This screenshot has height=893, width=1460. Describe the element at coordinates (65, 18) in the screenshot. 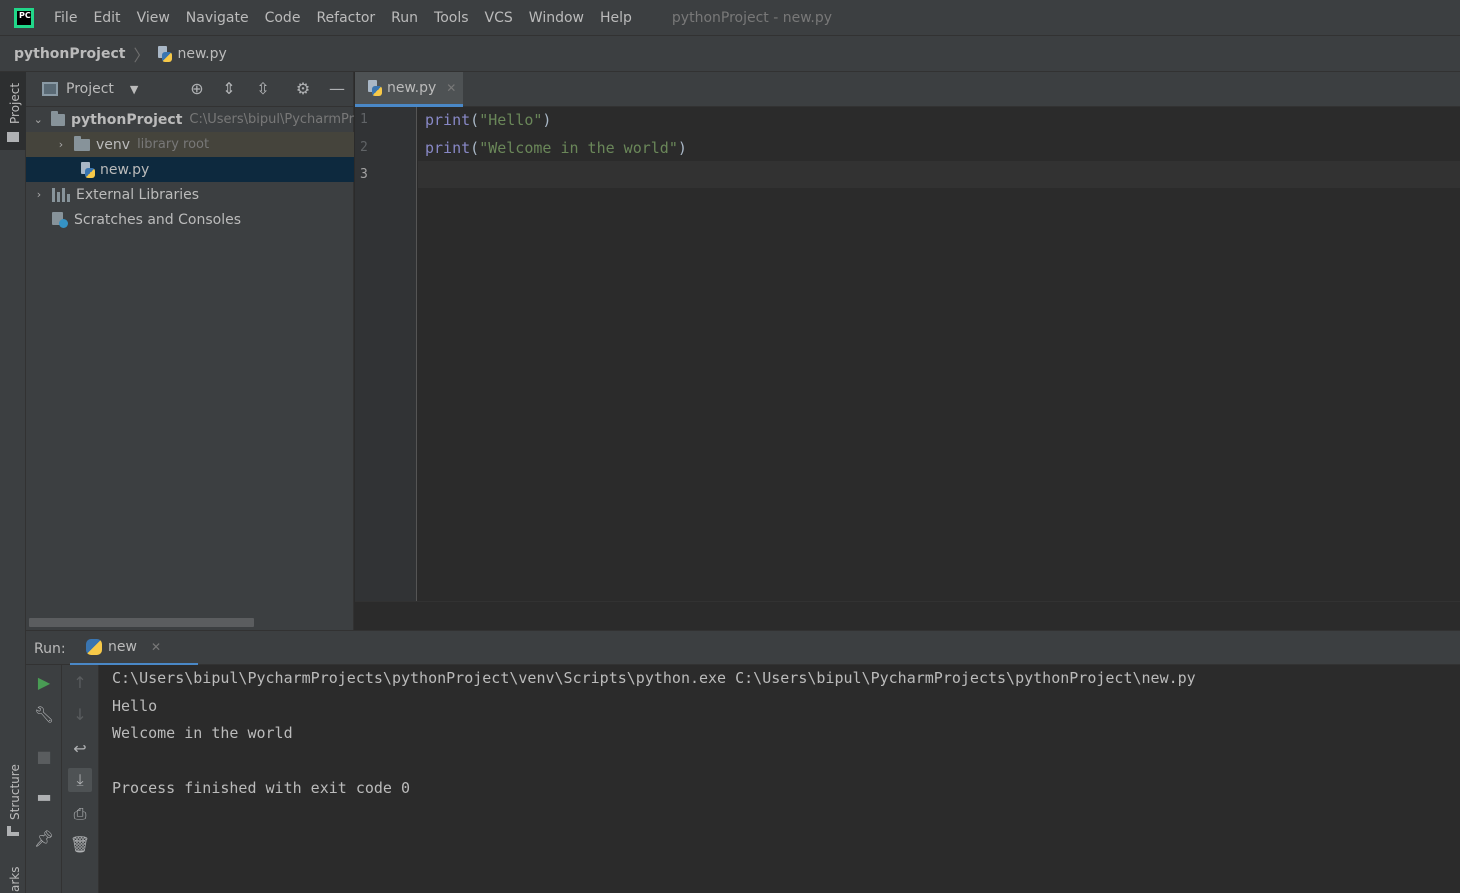

I see `menu-file: File` at that location.